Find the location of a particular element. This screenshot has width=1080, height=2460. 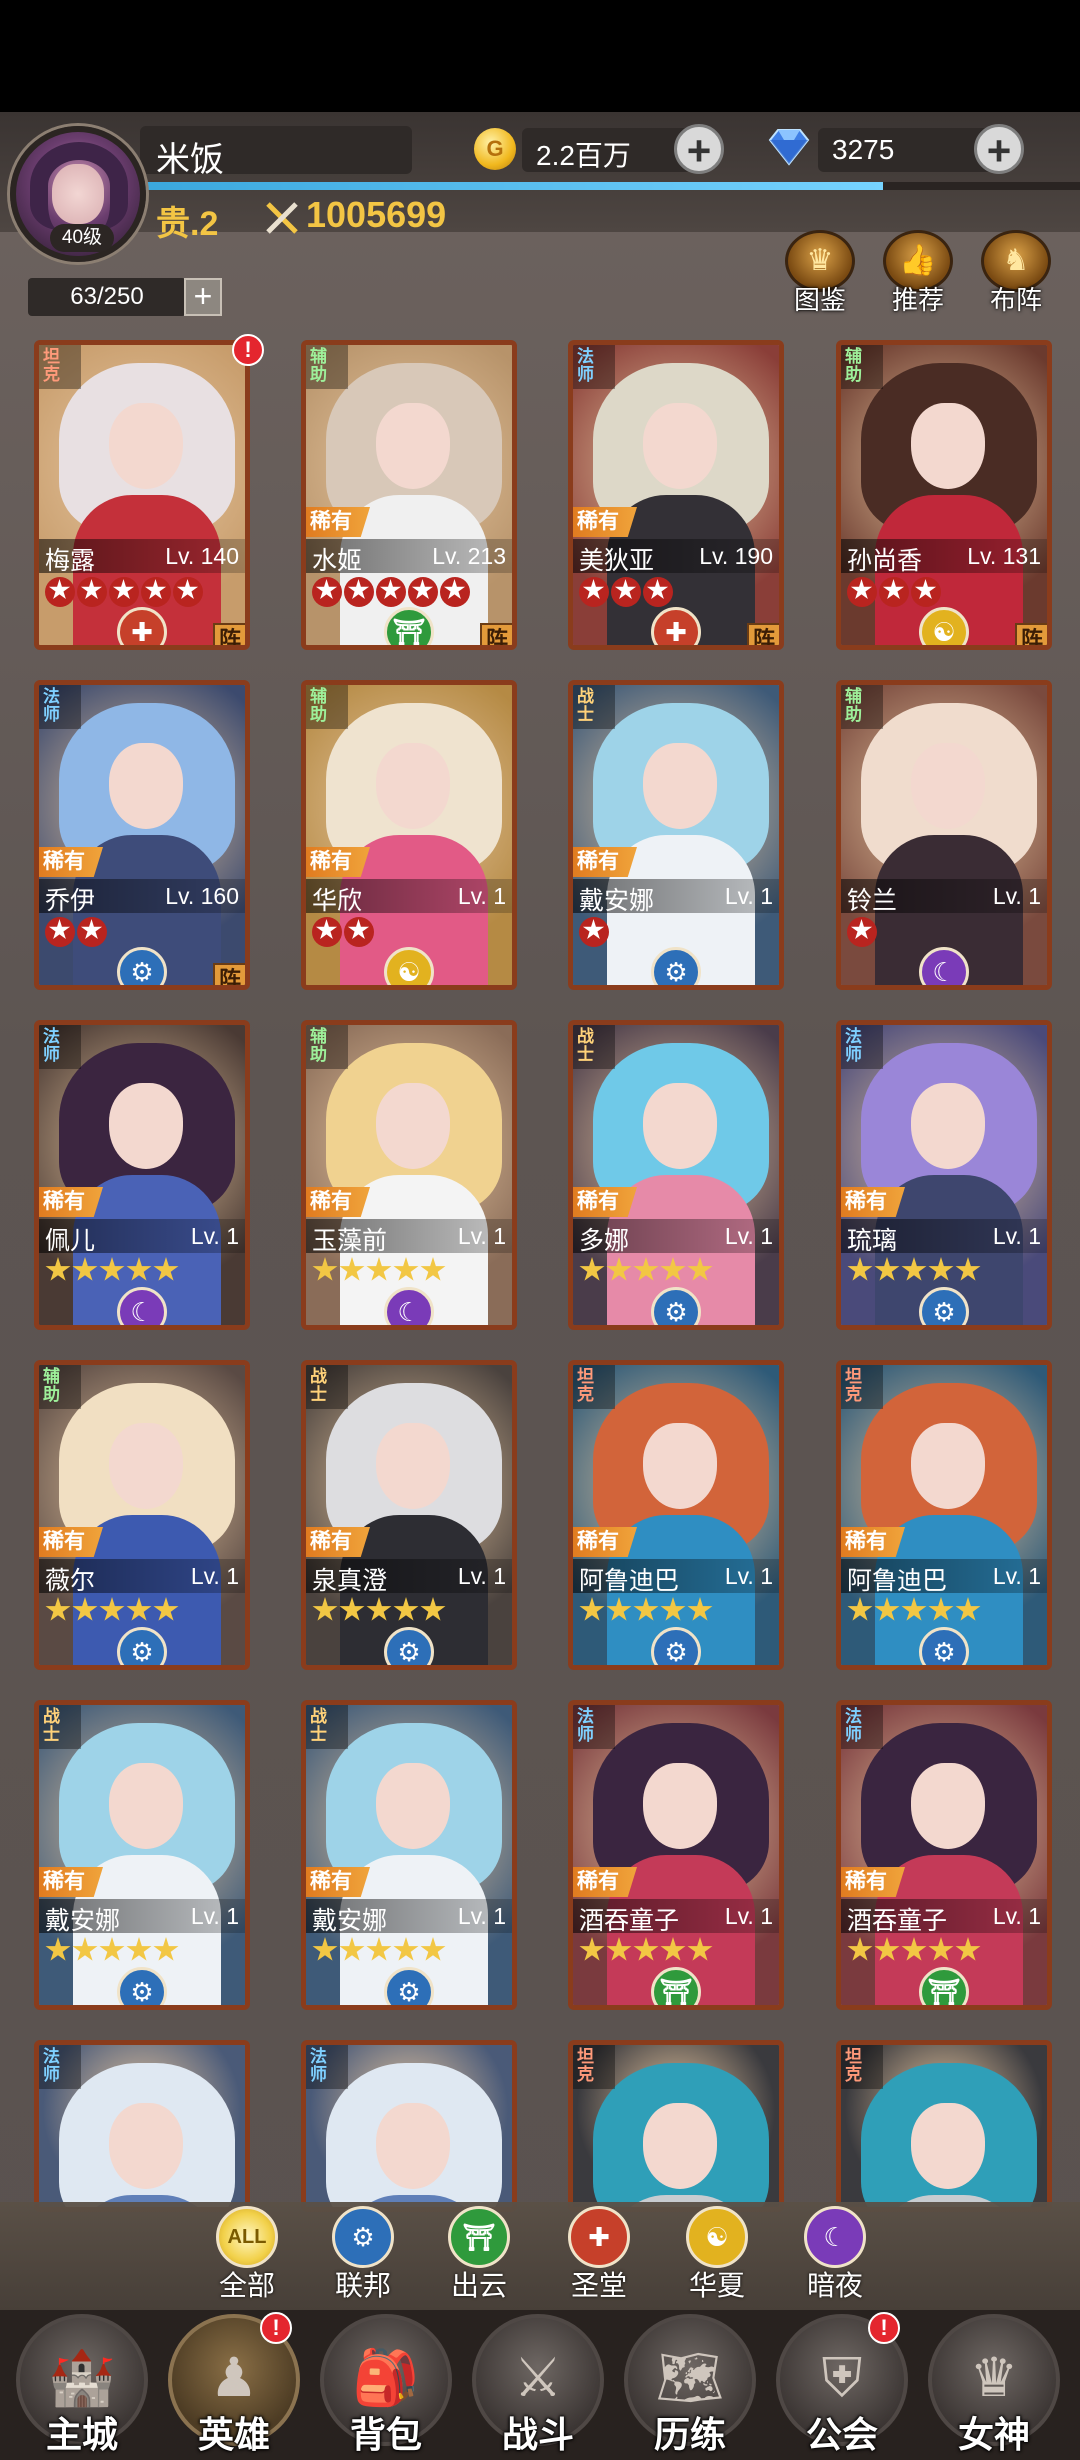

hero-card: 法师 稀有 美狄亚 Lv. 190 ✚ 阵 is located at coordinates (676, 495).